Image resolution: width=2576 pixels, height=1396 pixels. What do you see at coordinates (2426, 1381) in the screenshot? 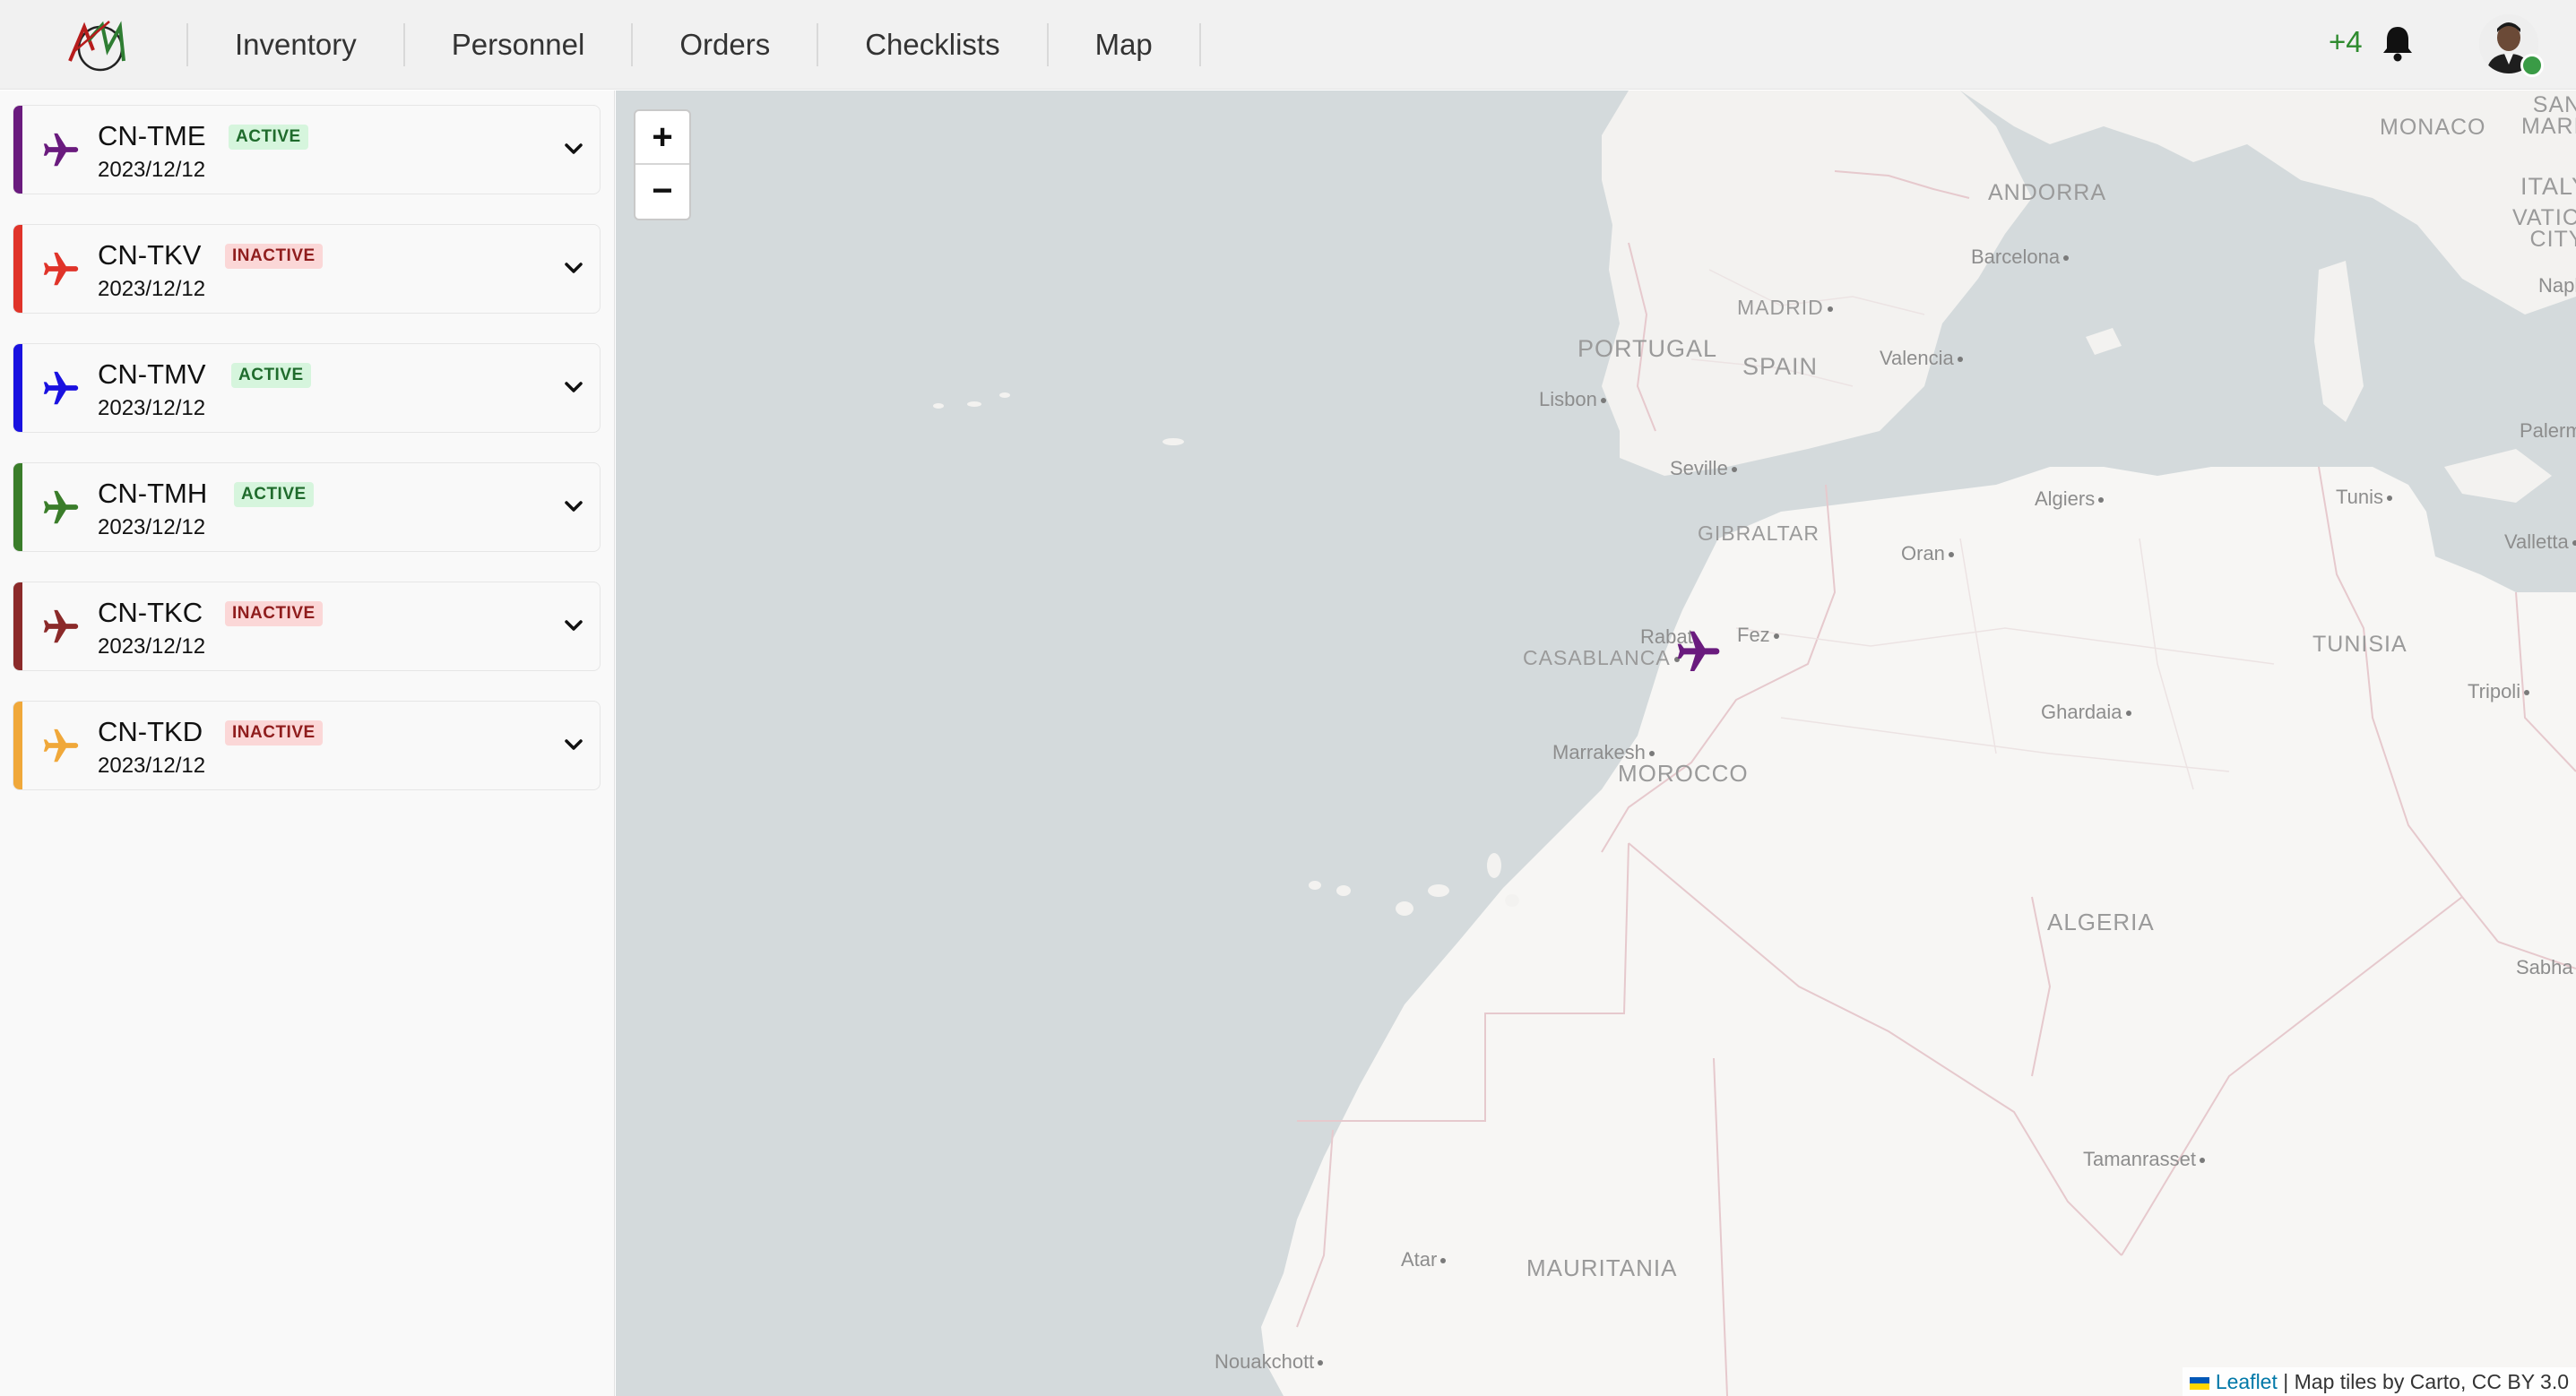
I see `attribution-text: | Map tiles by Carto, CC BY 3.0` at bounding box center [2426, 1381].